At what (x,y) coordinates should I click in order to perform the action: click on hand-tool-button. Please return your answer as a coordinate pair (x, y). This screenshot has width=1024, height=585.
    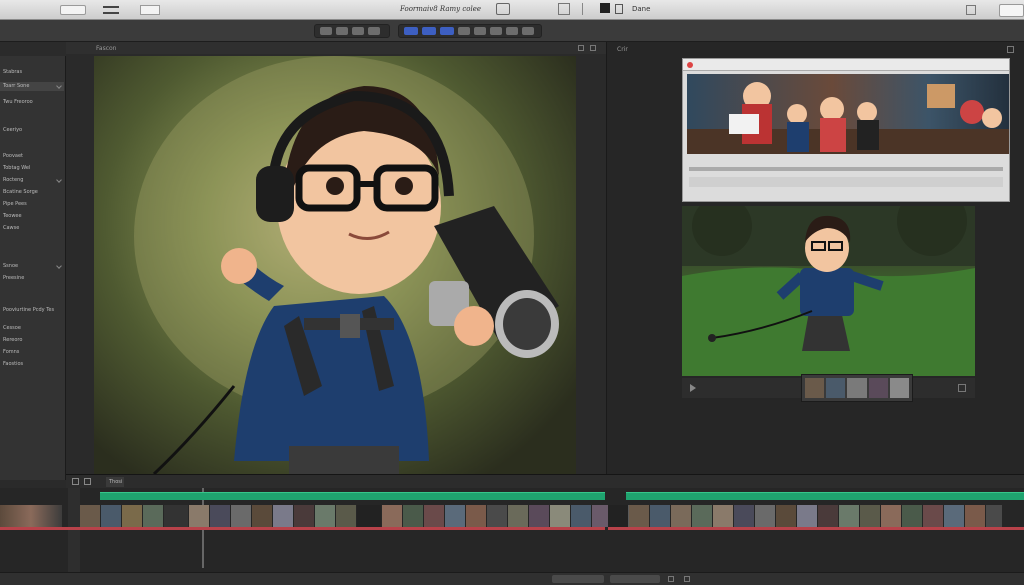
    Looking at the image, I should click on (374, 31).